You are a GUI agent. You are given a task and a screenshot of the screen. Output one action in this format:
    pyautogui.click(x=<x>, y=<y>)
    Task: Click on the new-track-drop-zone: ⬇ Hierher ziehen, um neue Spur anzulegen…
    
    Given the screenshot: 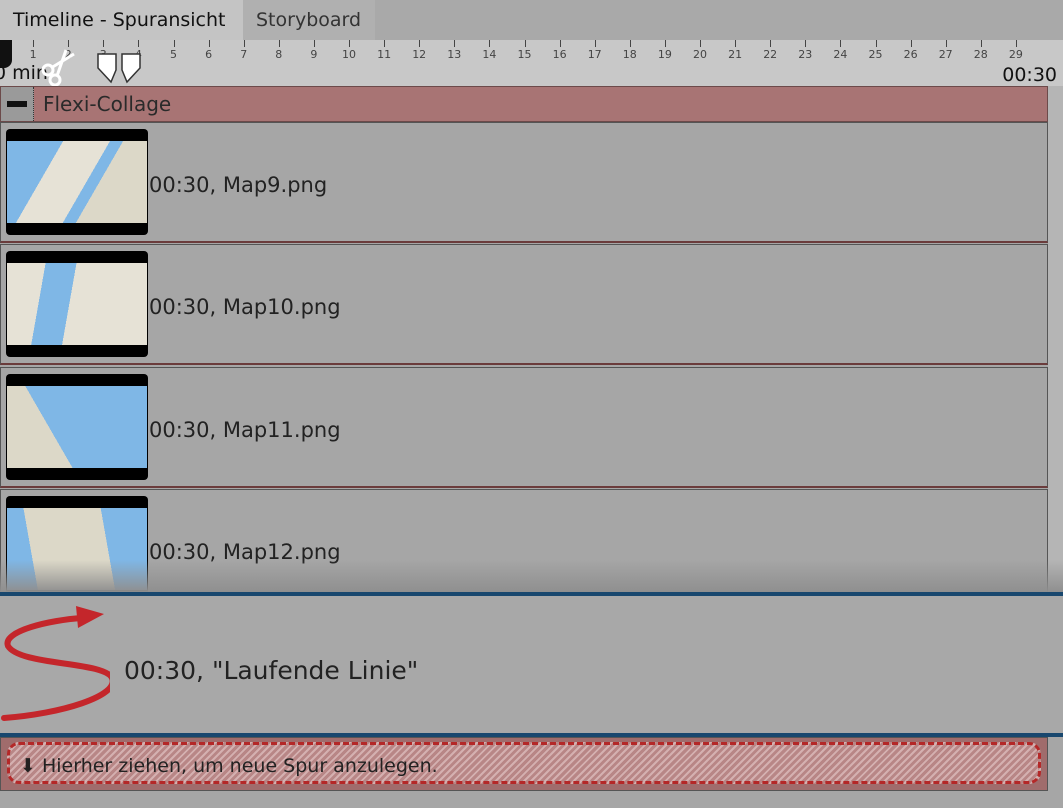 What is the action you would take?
    pyautogui.click(x=524, y=764)
    